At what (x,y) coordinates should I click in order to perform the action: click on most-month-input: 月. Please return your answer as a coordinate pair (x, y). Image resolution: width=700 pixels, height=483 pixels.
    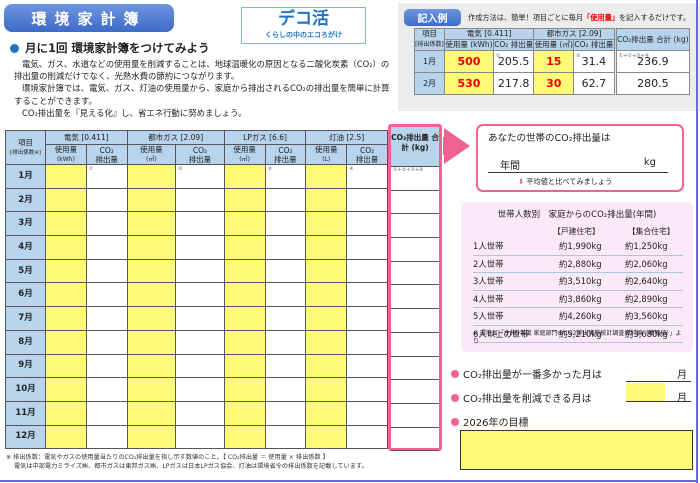
    Looking at the image, I should click on (658, 374).